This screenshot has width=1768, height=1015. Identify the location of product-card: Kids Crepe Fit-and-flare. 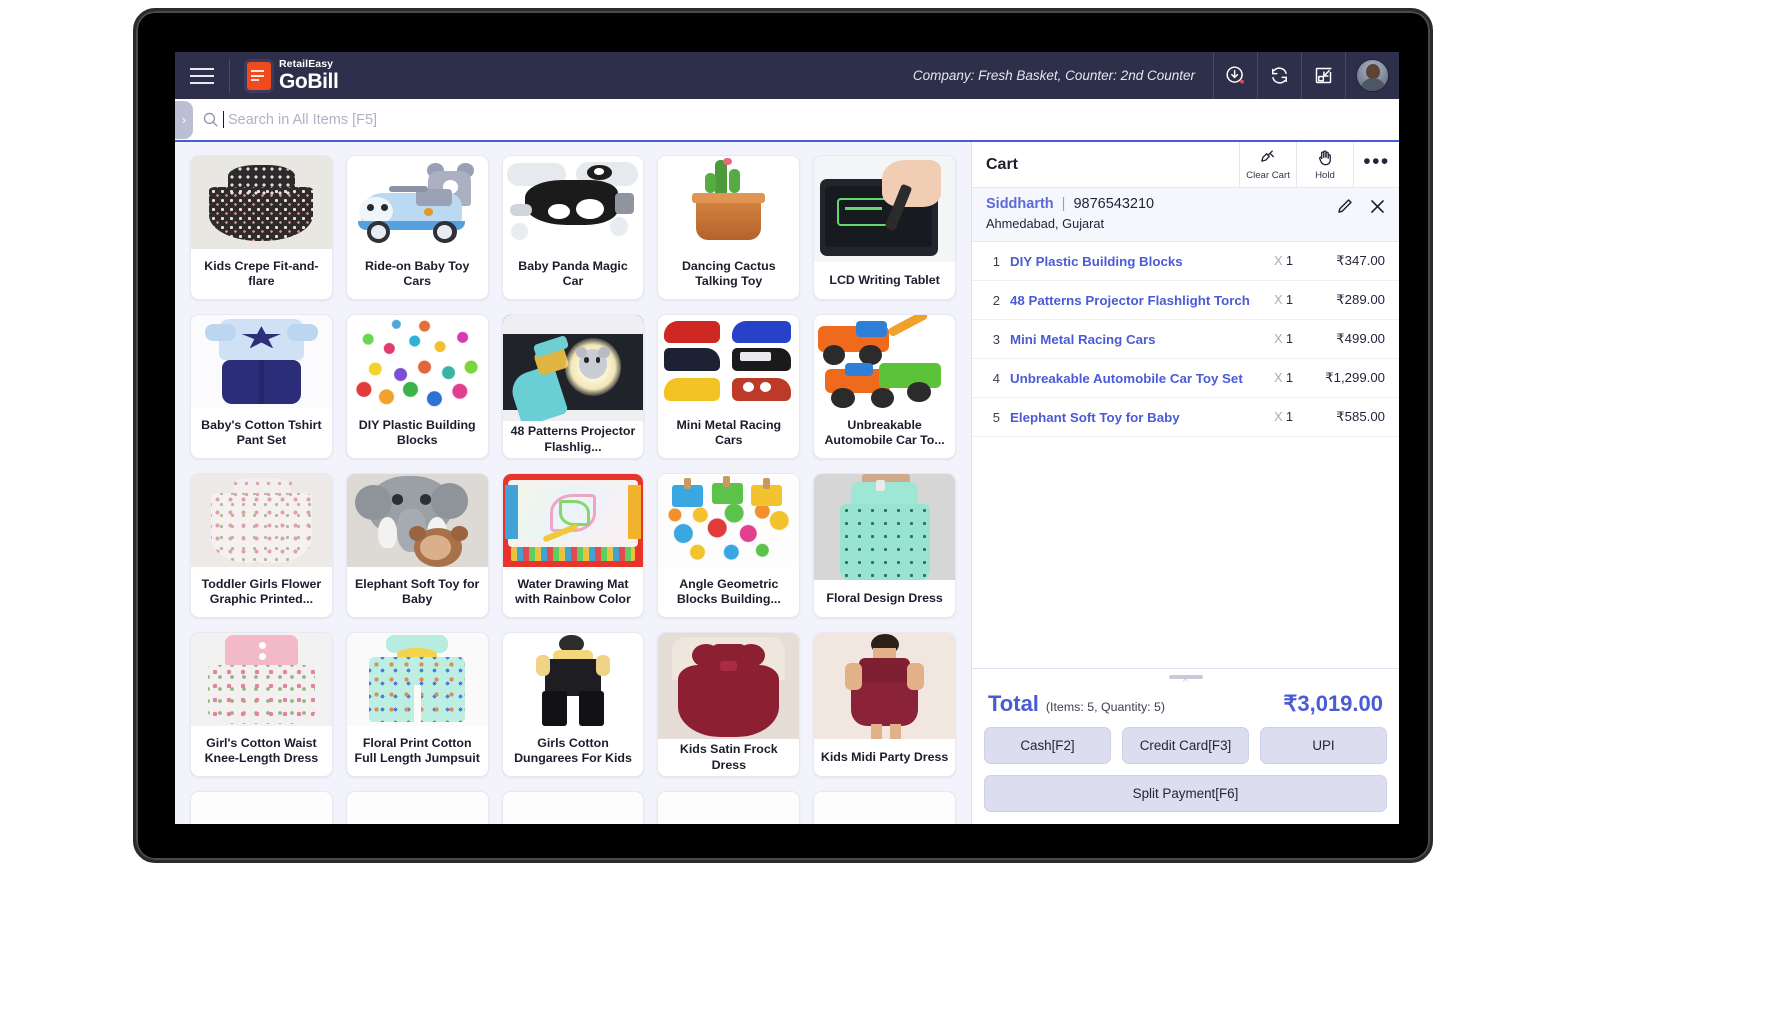
(261, 227).